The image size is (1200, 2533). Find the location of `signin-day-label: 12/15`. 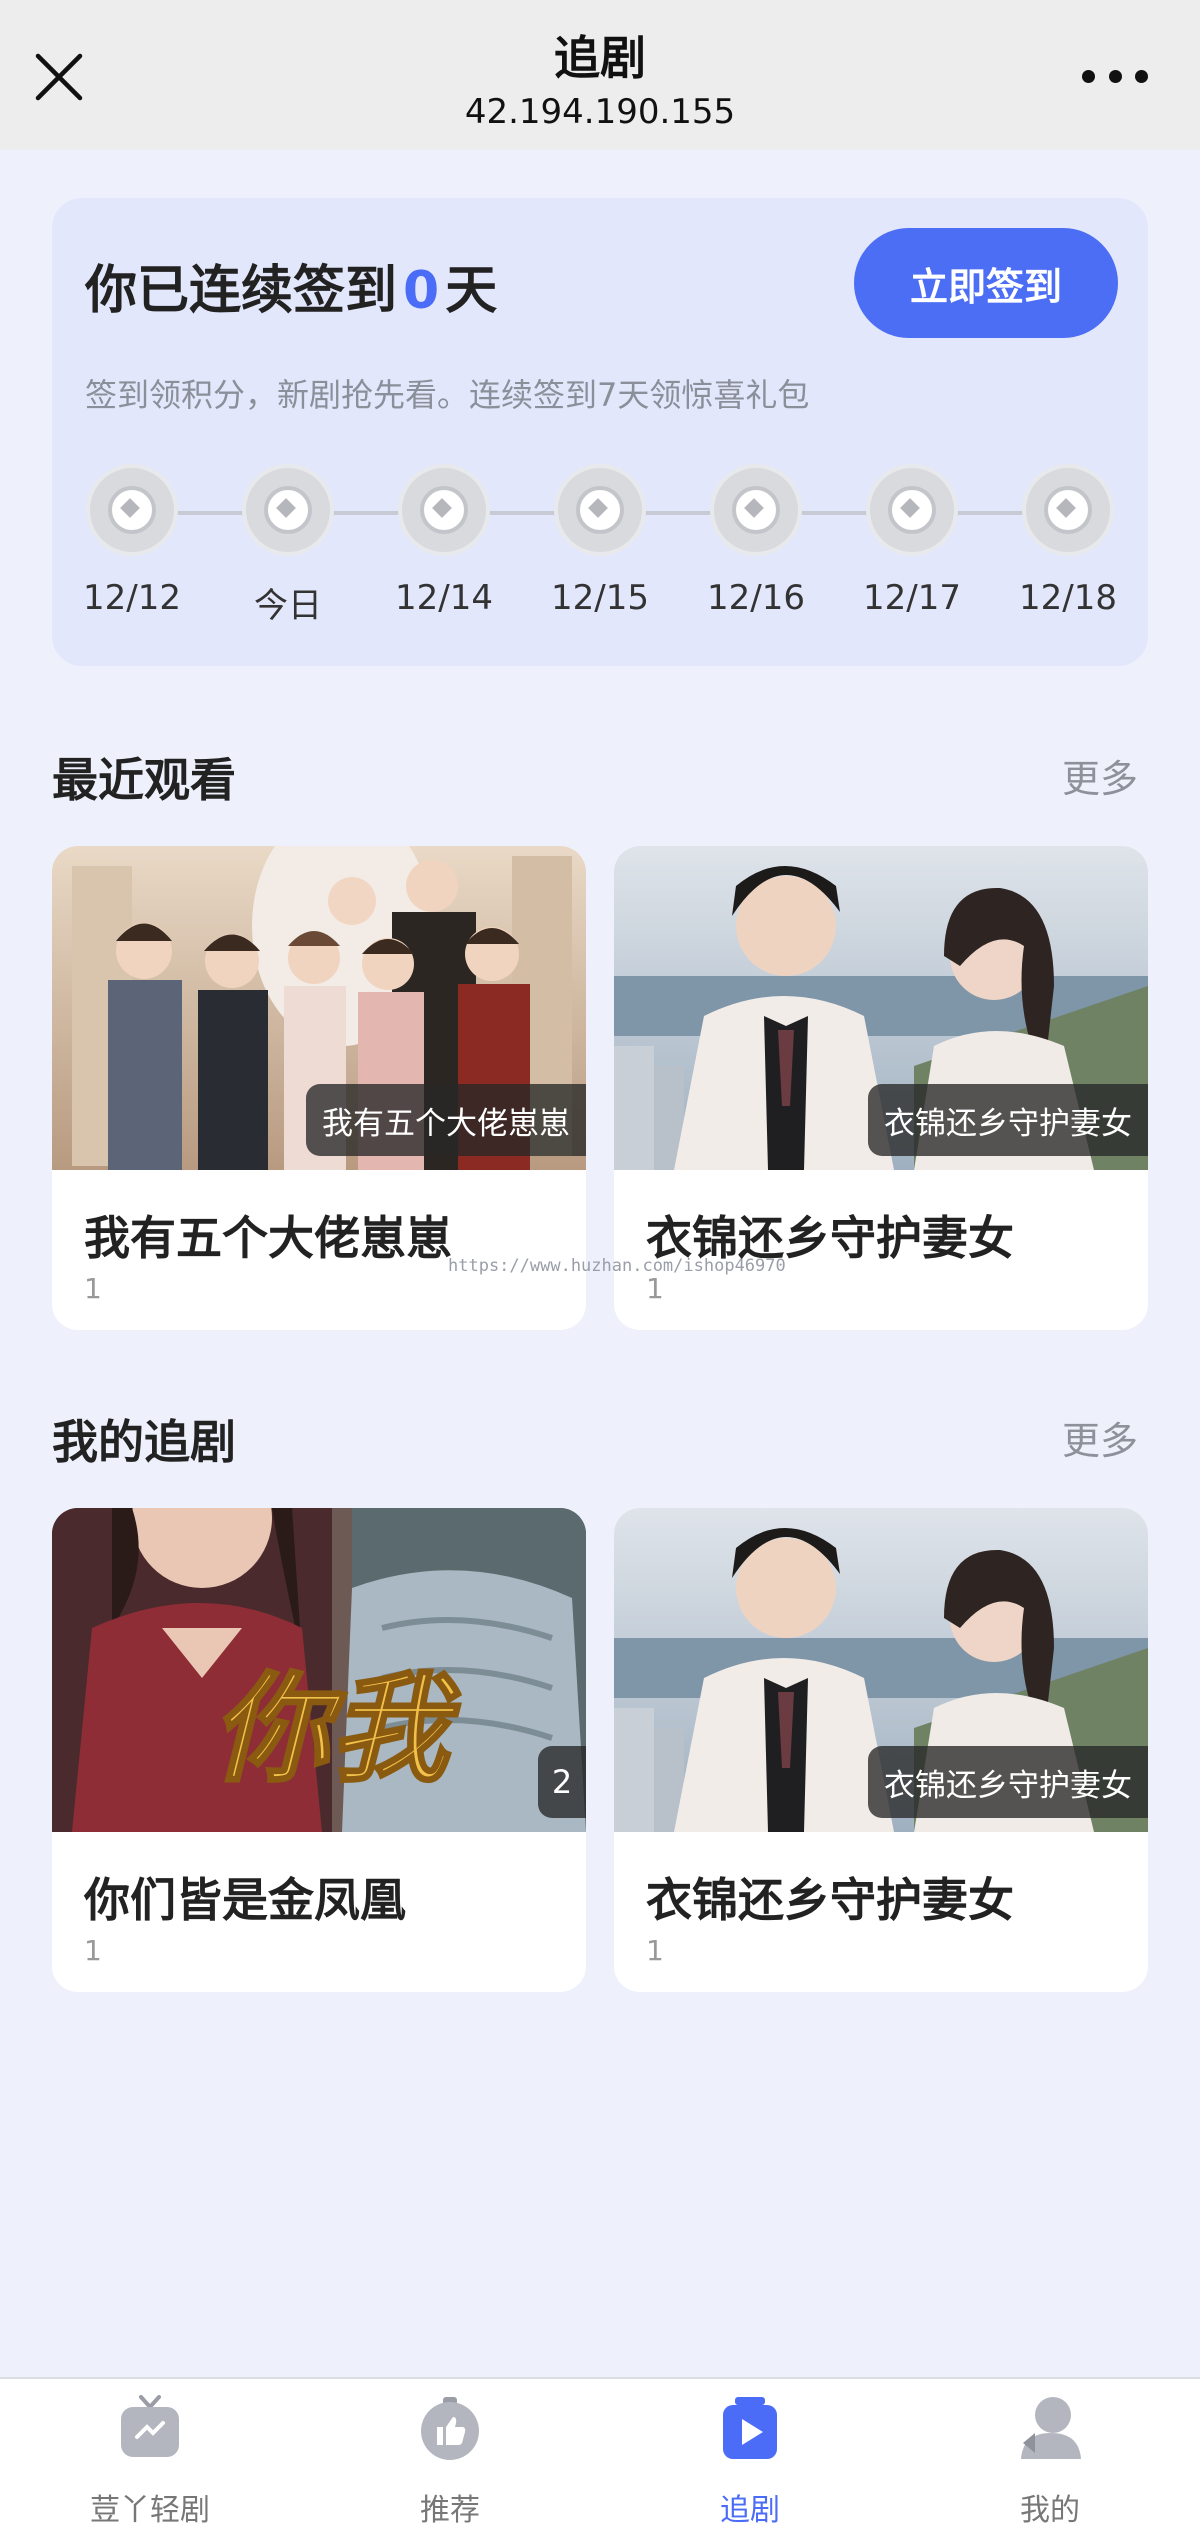

signin-day-label: 12/15 is located at coordinates (600, 598).